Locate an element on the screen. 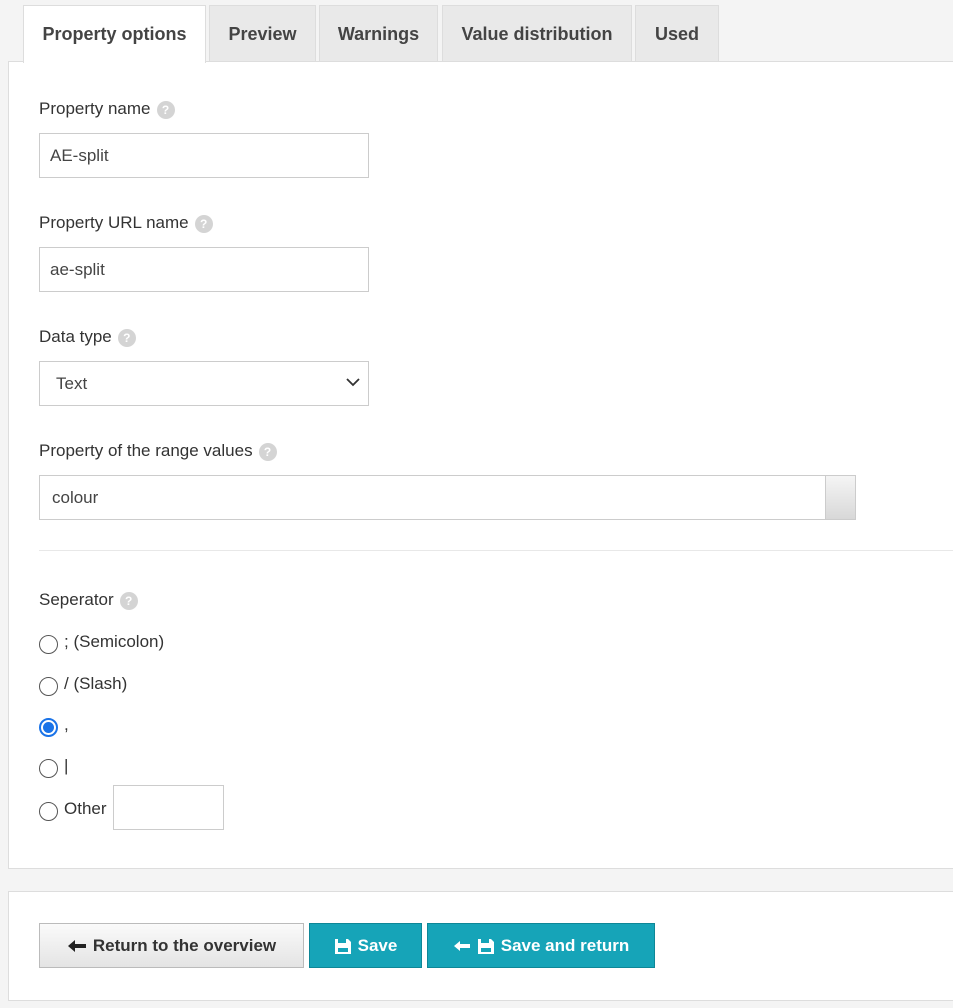  section-divider is located at coordinates (496, 550).